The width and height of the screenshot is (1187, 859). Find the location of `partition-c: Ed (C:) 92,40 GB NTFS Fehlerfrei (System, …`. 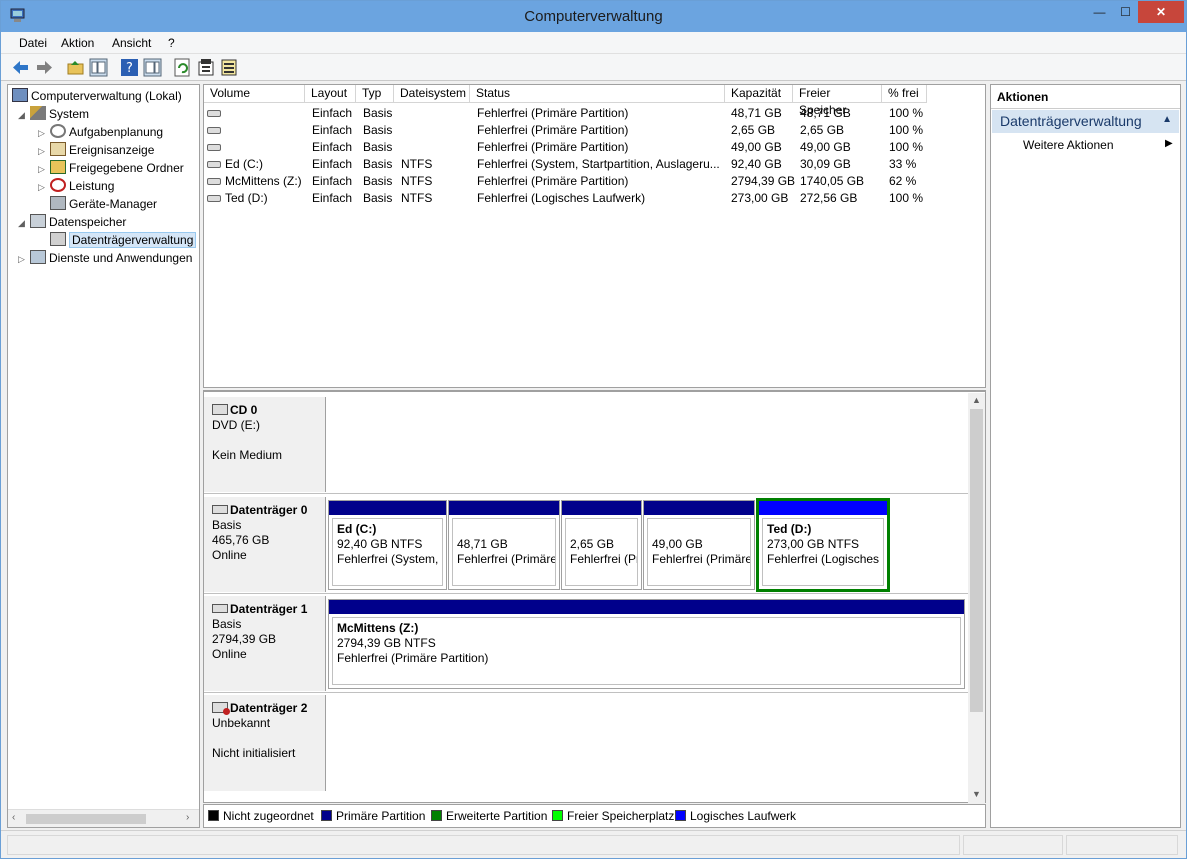

partition-c: Ed (C:) 92,40 GB NTFS Fehlerfrei (System, … is located at coordinates (387, 545).